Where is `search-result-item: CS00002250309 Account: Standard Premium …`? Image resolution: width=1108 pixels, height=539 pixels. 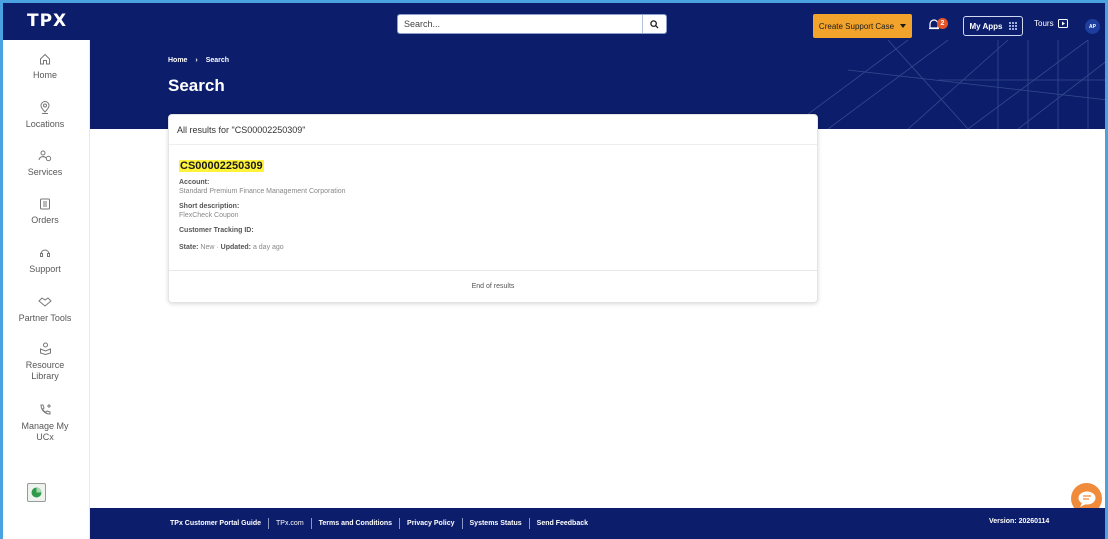 search-result-item: CS00002250309 Account: Standard Premium … is located at coordinates (493, 208).